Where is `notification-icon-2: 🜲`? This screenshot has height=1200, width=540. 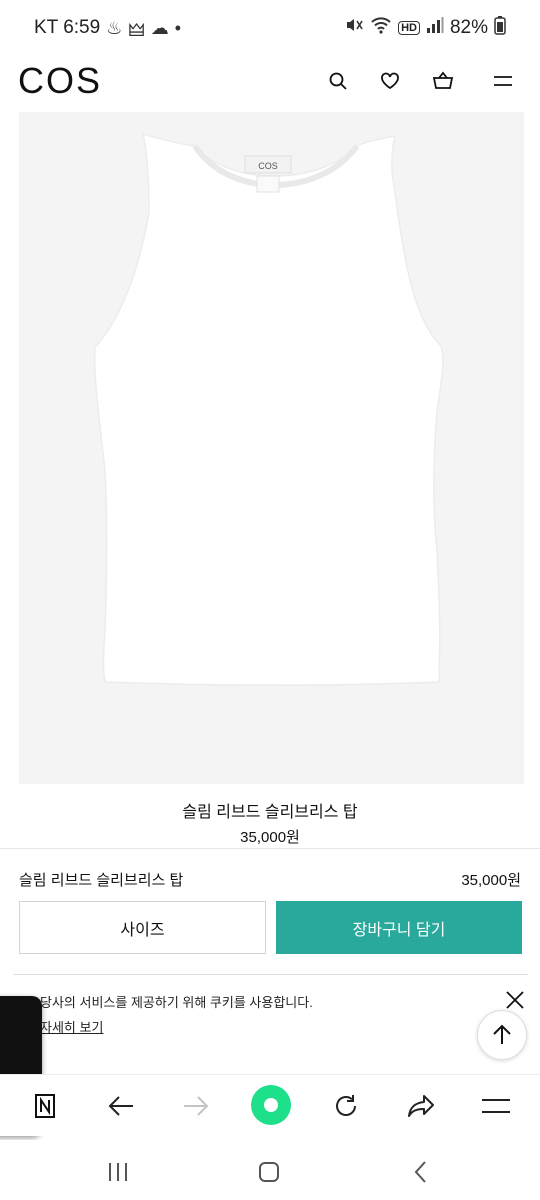 notification-icon-2: 🜲 is located at coordinates (136, 29).